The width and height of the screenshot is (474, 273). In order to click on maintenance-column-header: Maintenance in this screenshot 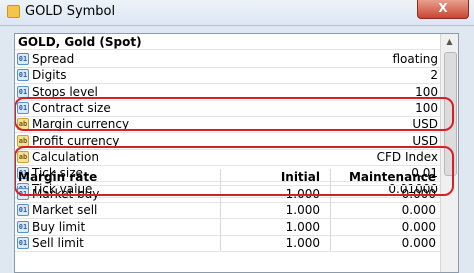, I will do `click(392, 177)`.